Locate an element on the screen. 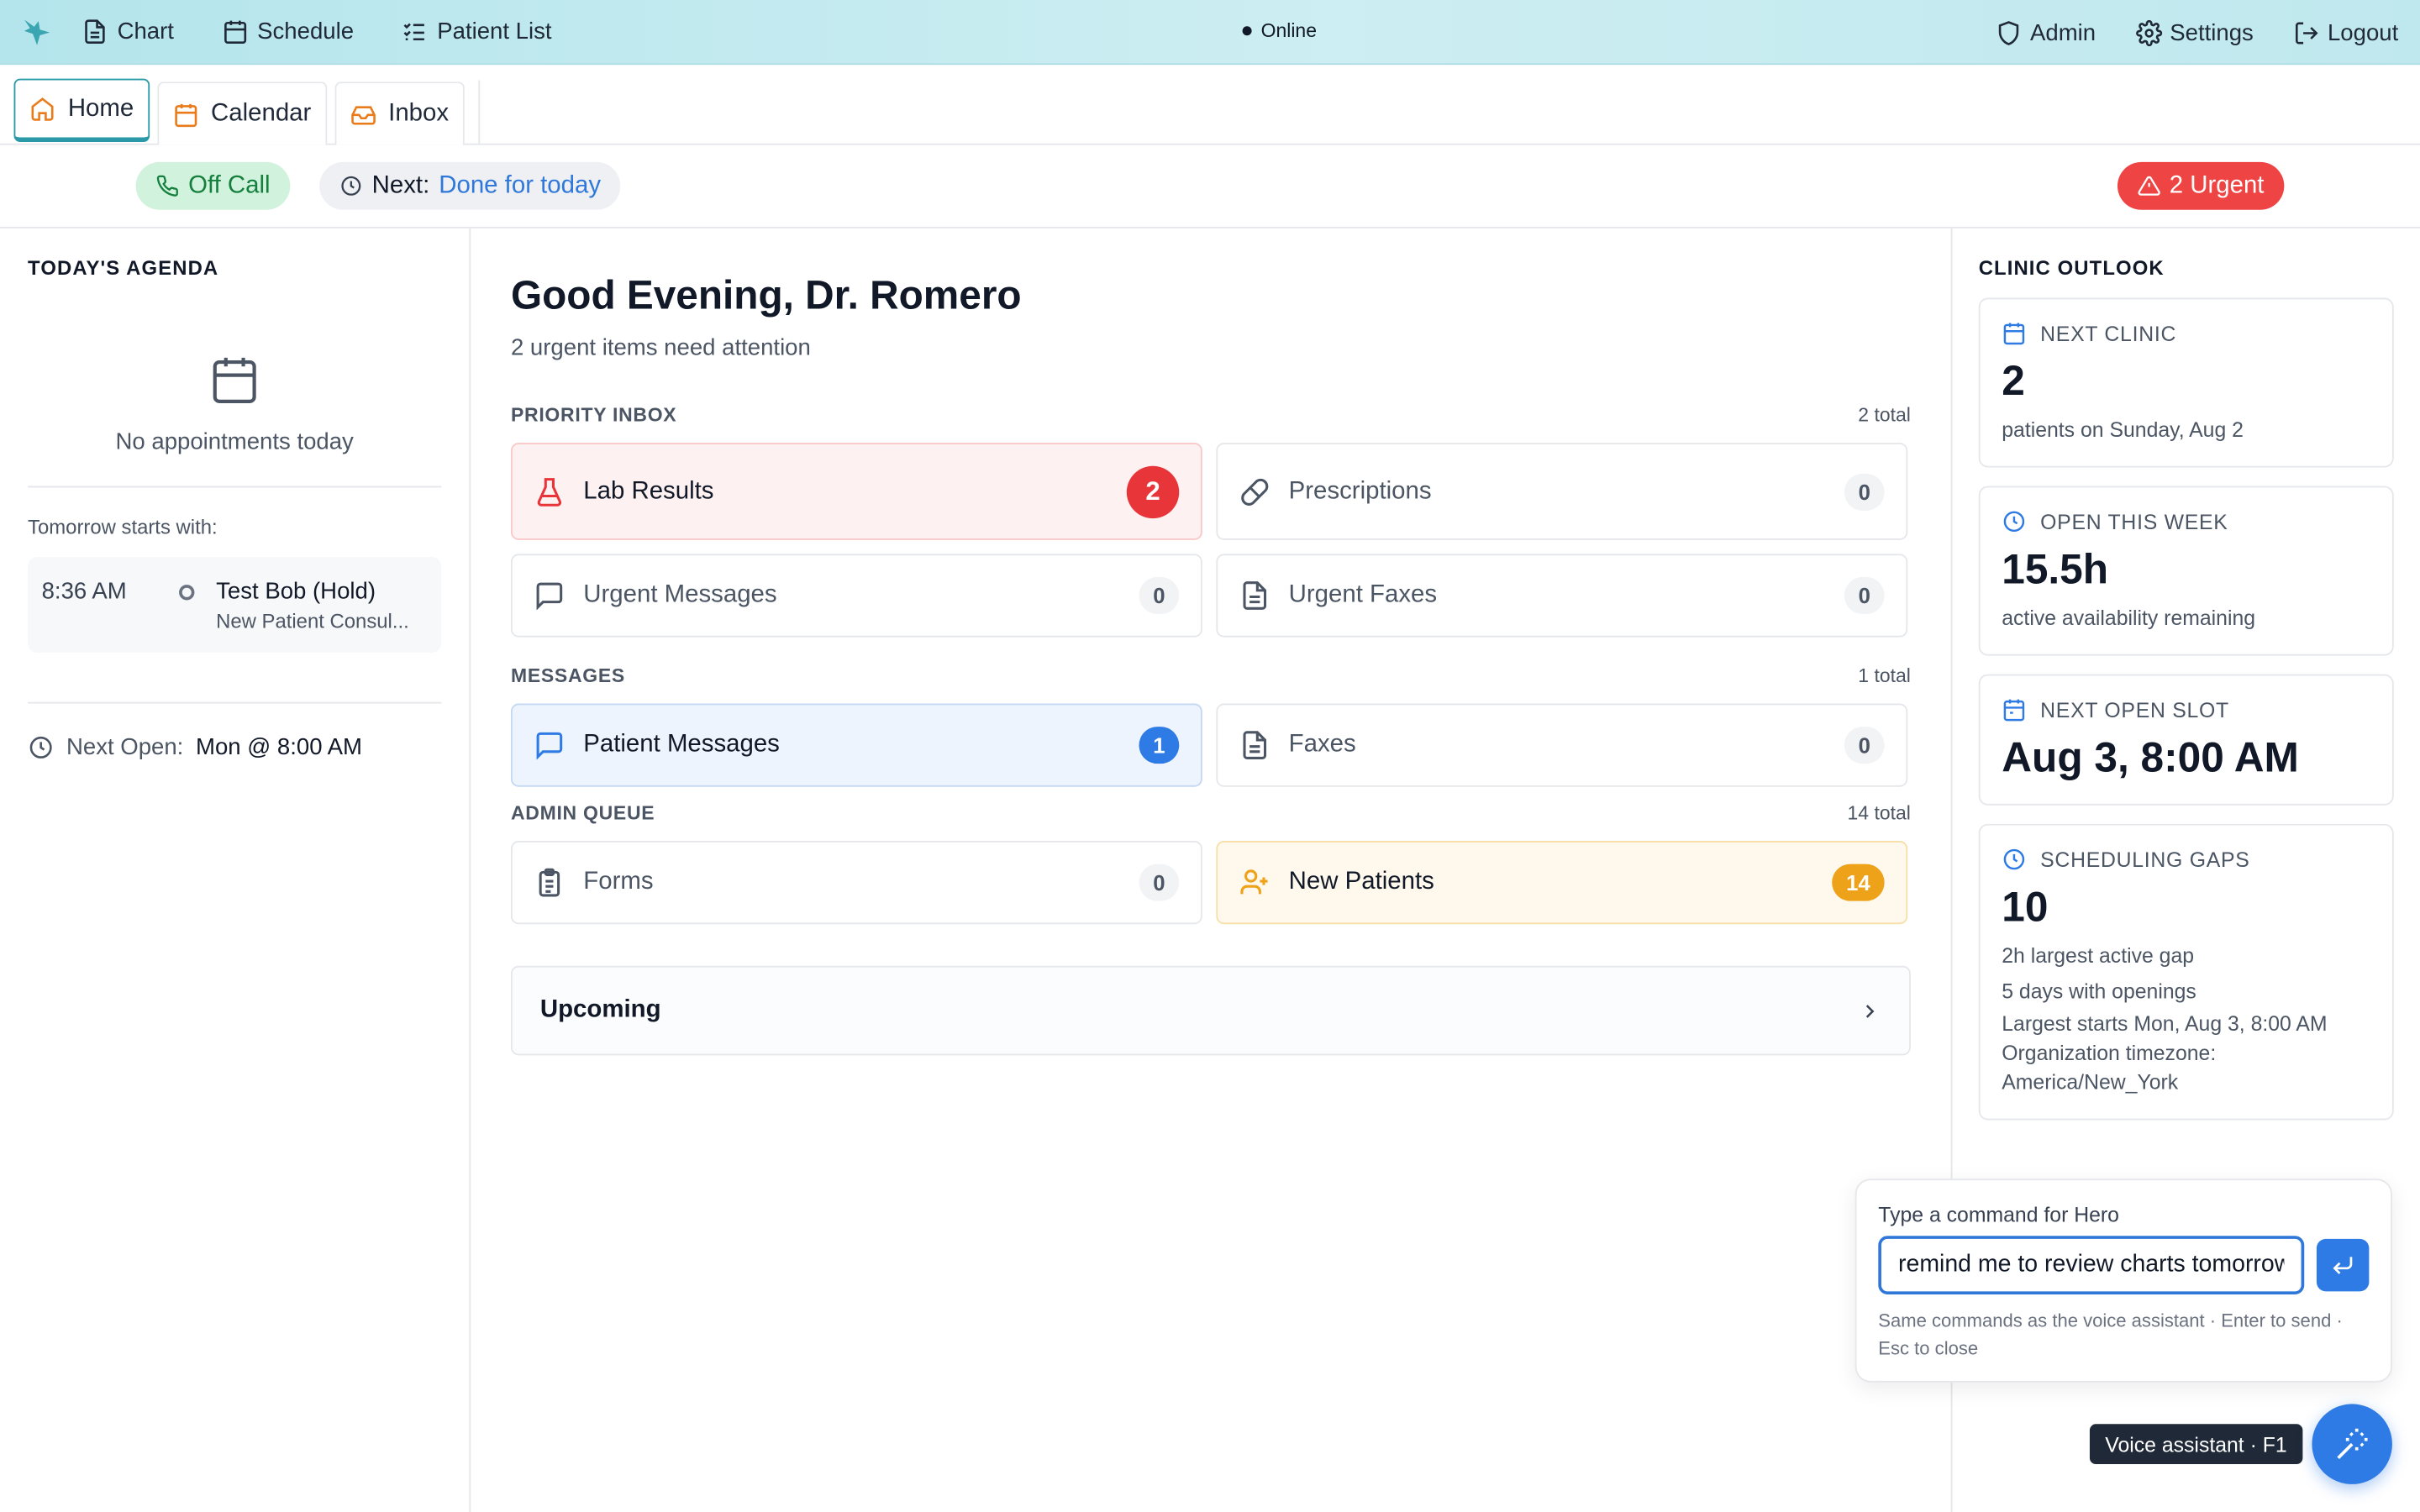 The image size is (2420, 1512). status-circle-icon is located at coordinates (187, 593).